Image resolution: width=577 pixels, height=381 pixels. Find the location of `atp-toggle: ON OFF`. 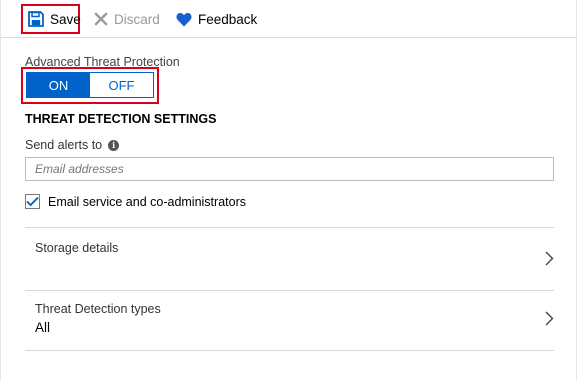

atp-toggle: ON OFF is located at coordinates (90, 85).